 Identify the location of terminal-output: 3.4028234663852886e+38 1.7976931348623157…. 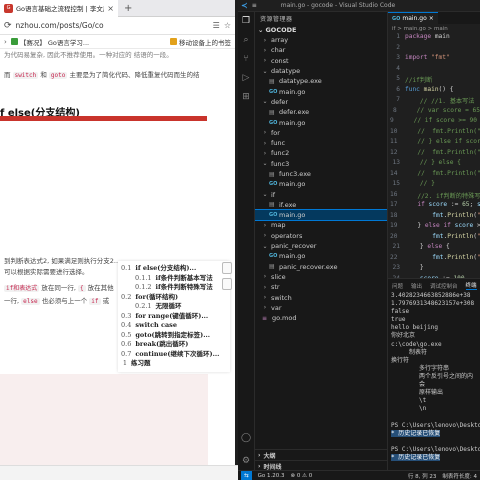
(434, 377).